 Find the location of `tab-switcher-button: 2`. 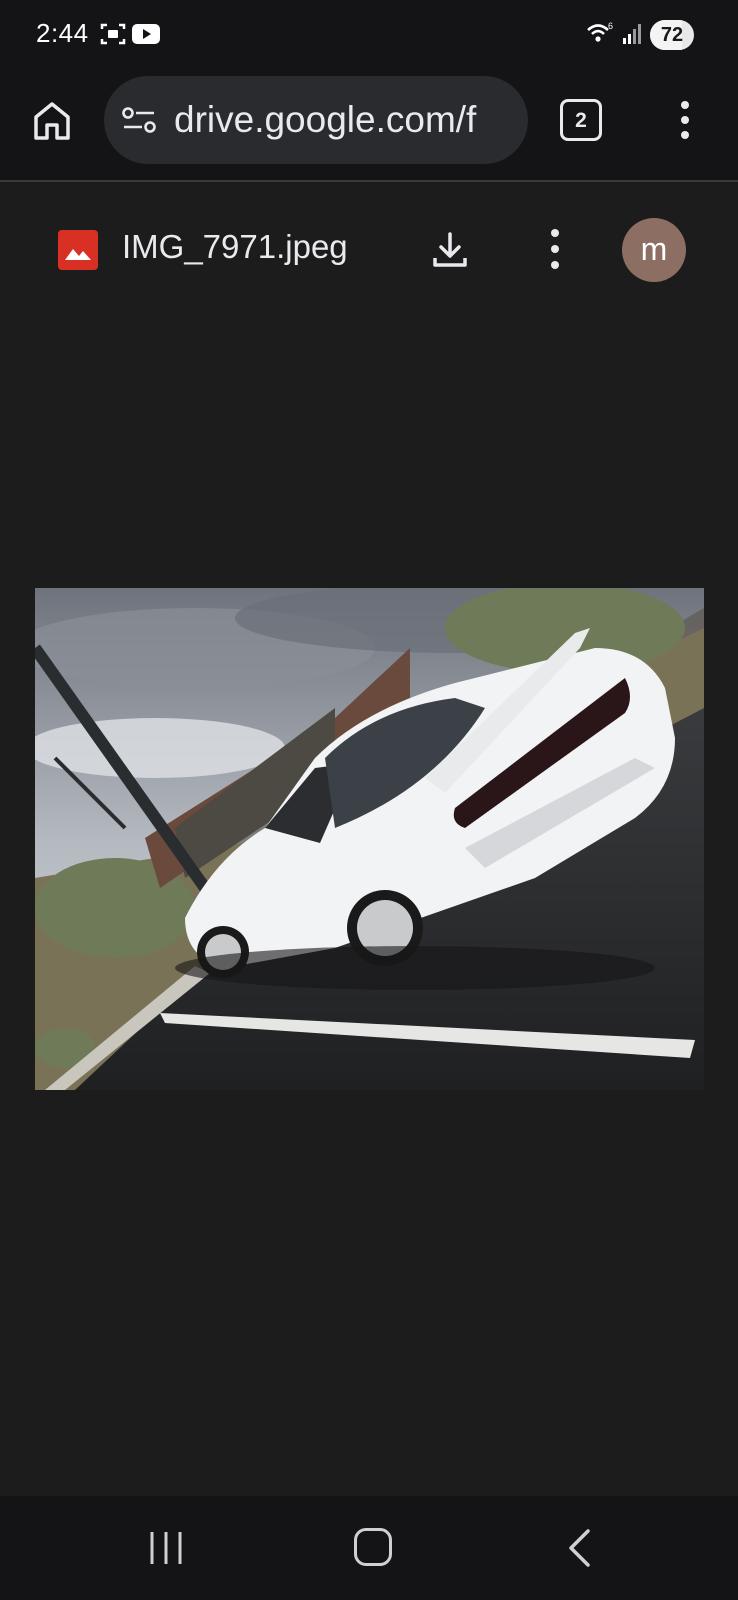

tab-switcher-button: 2 is located at coordinates (581, 120).